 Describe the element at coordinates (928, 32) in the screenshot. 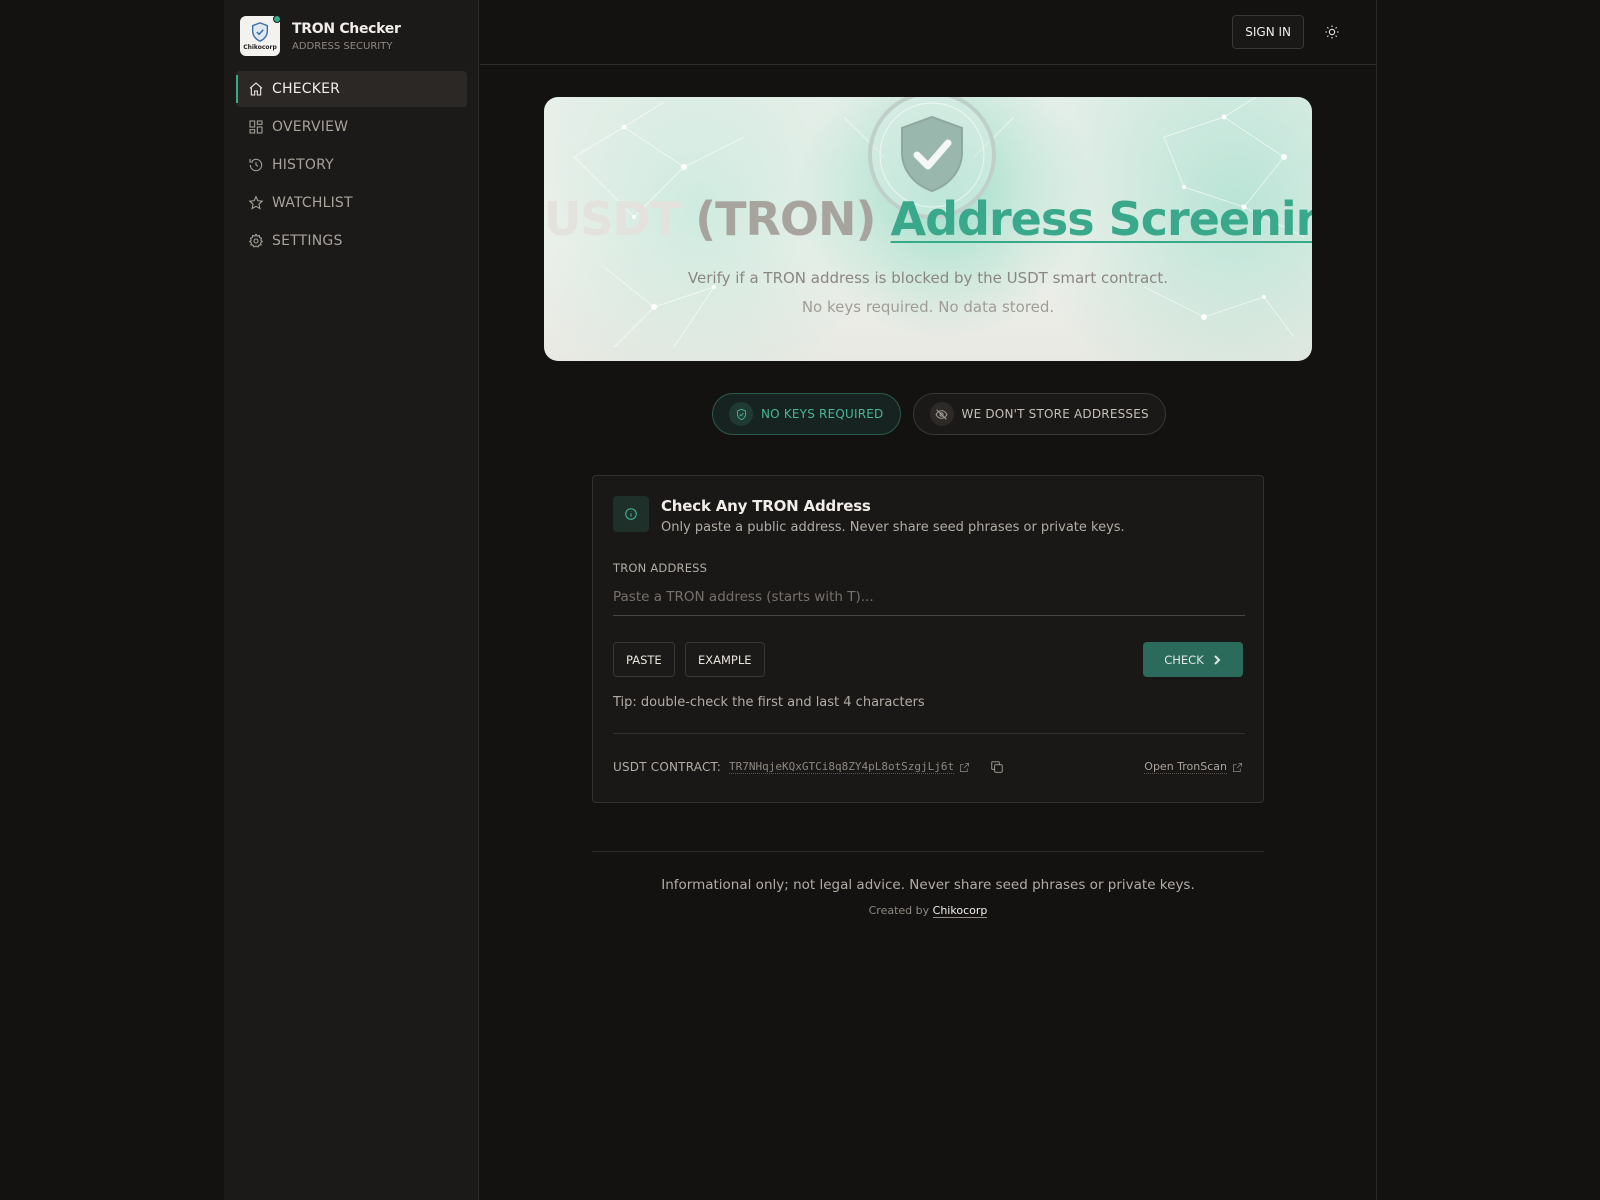

I see `top-bar: SIGN IN` at that location.